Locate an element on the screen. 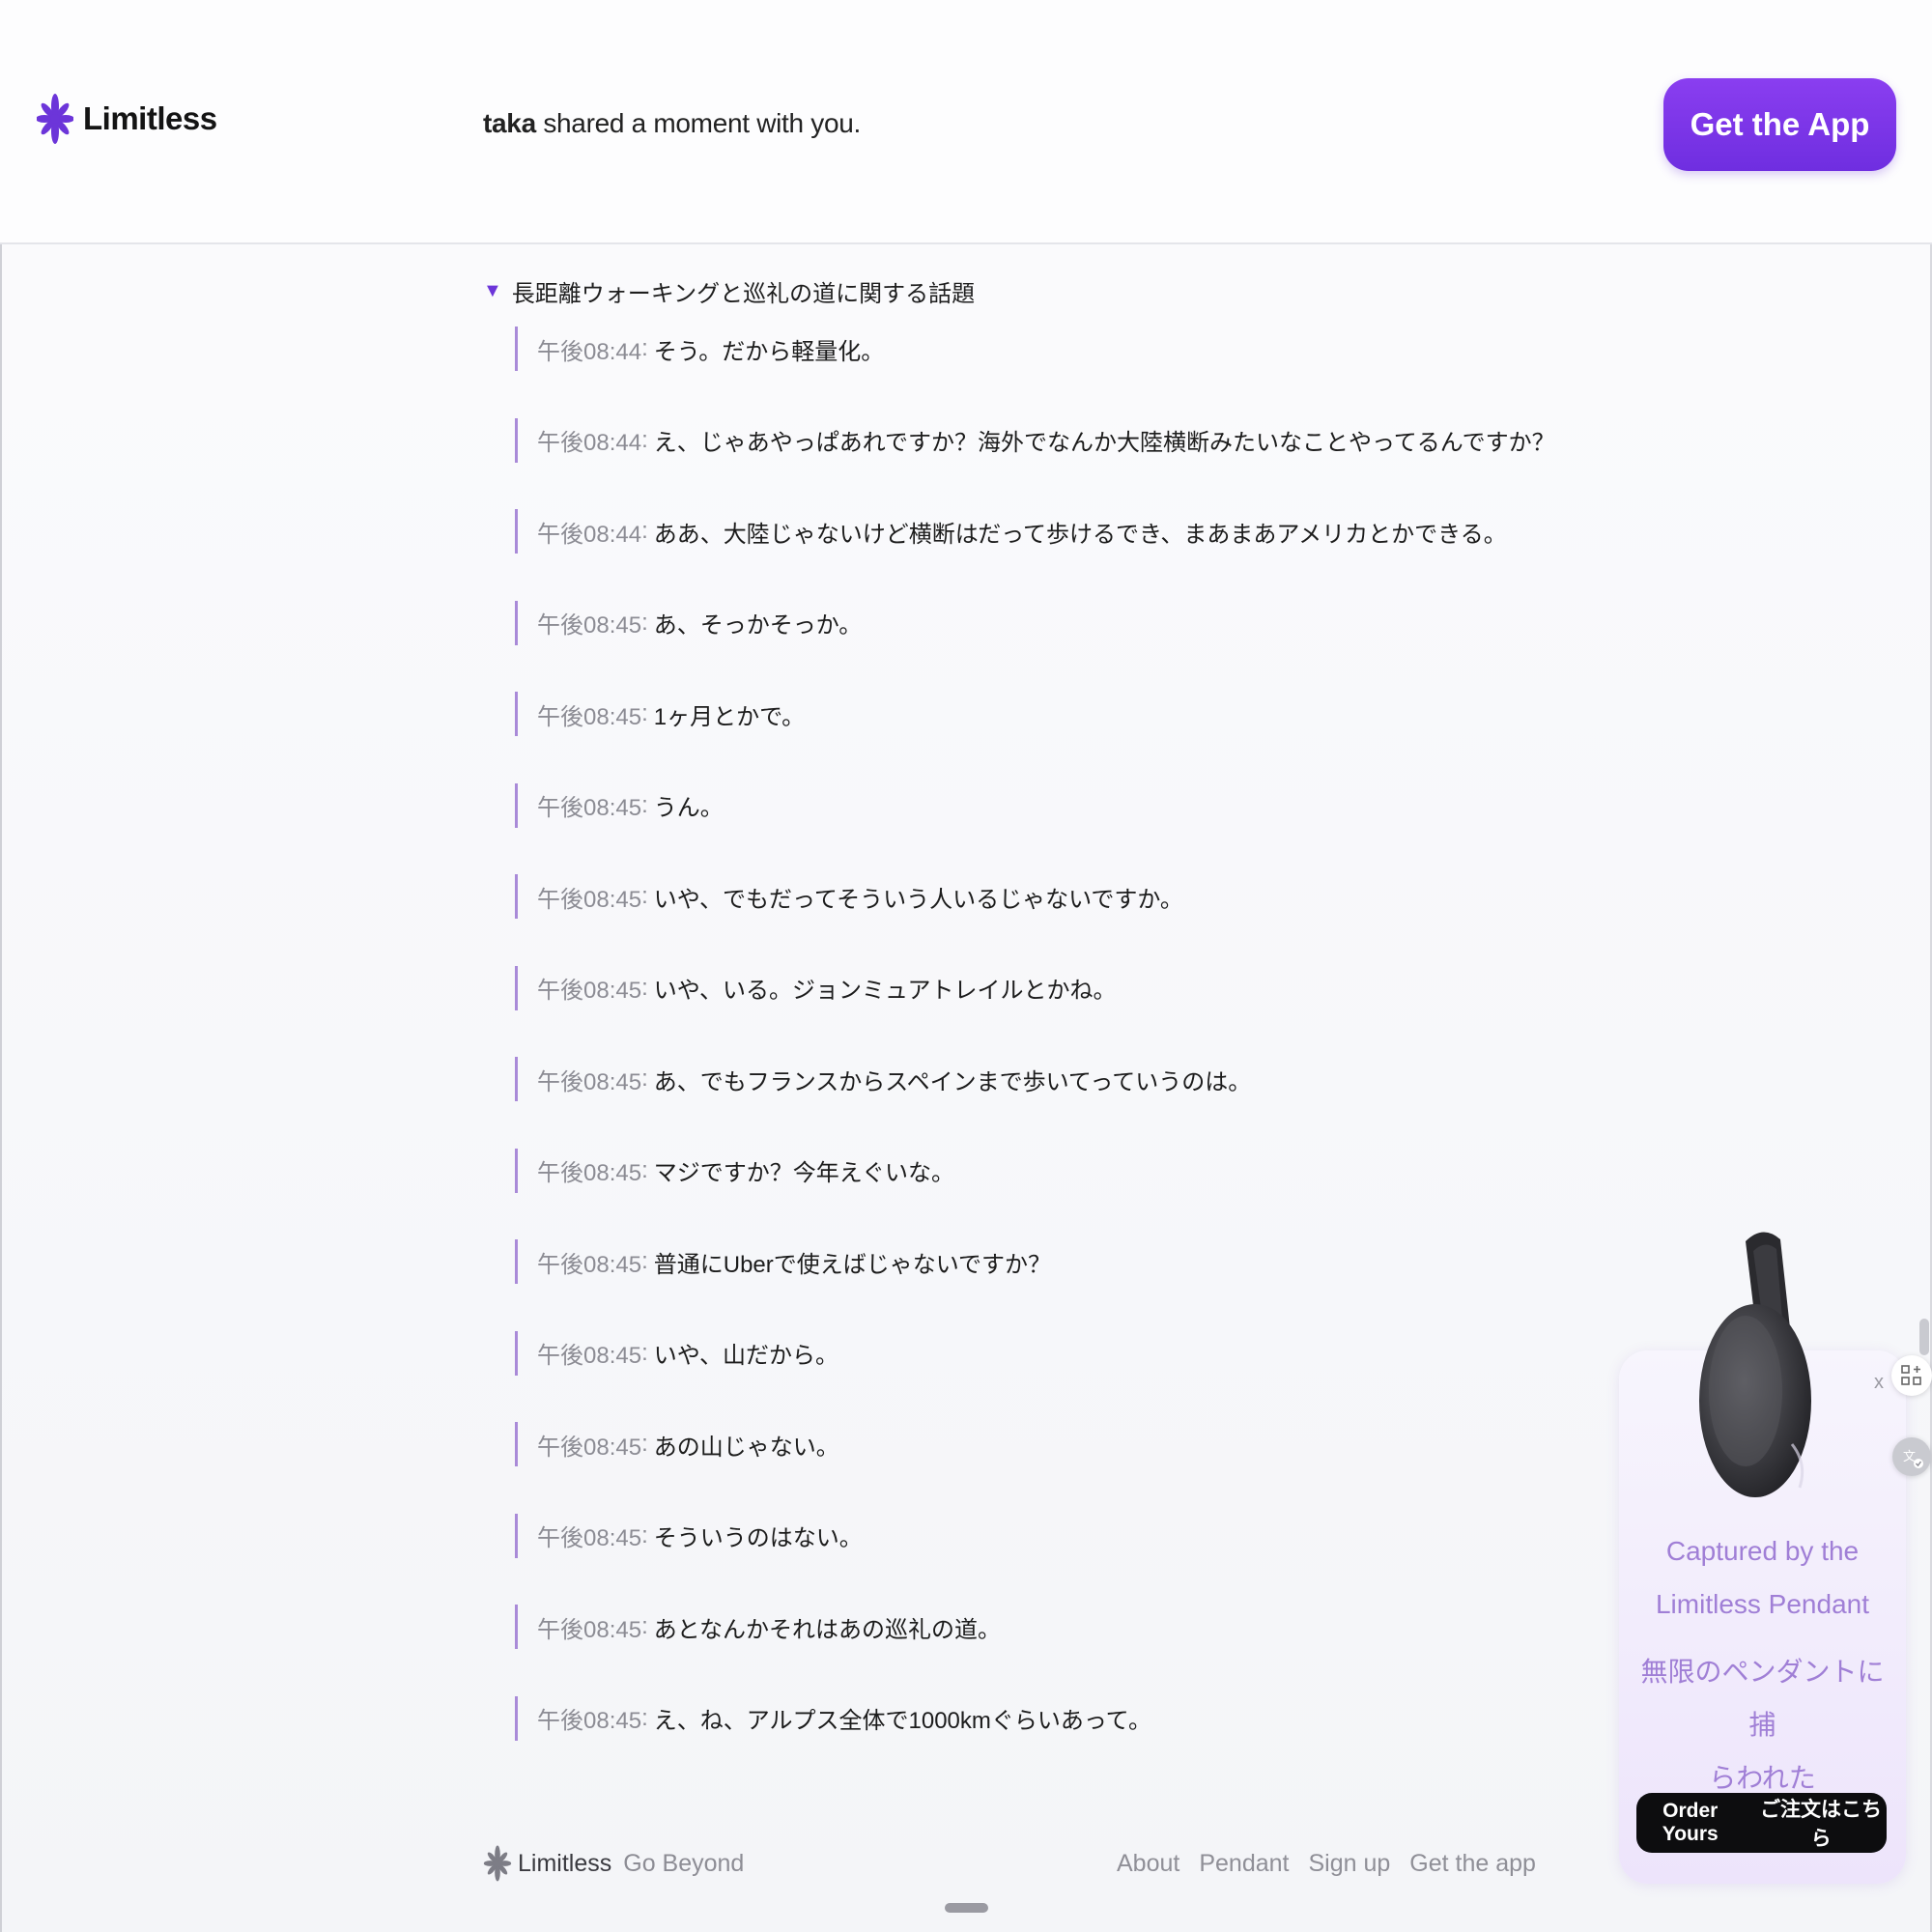  qr-add-icon is located at coordinates (1911, 1375).